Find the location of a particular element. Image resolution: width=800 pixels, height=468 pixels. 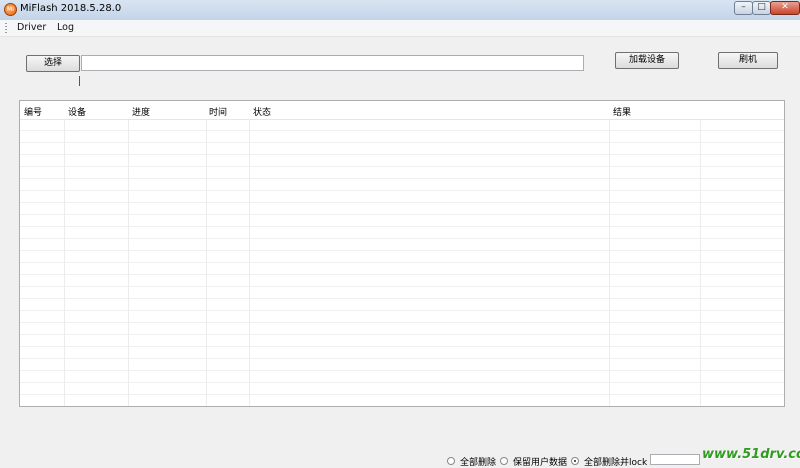

menu-grip-icon is located at coordinates (6, 28).